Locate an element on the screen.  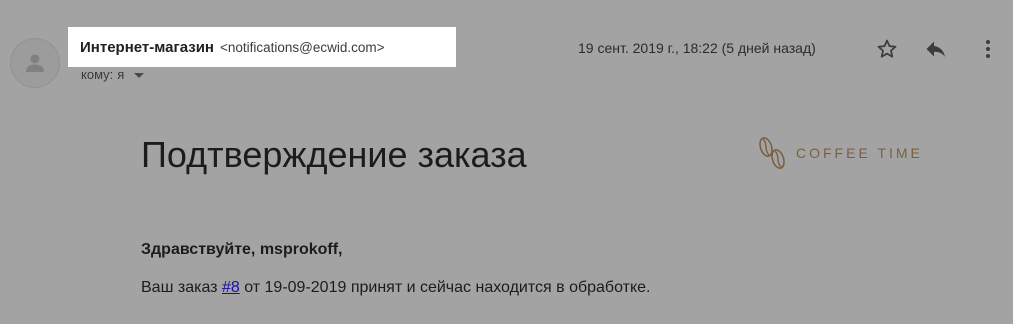
order-prefix: Ваш заказ is located at coordinates (179, 287).